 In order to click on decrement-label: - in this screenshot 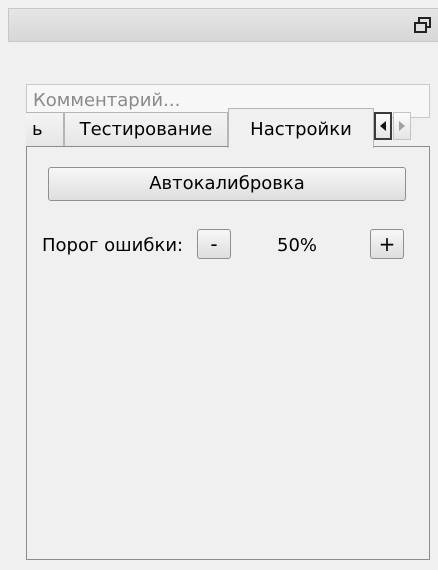, I will do `click(214, 244)`.